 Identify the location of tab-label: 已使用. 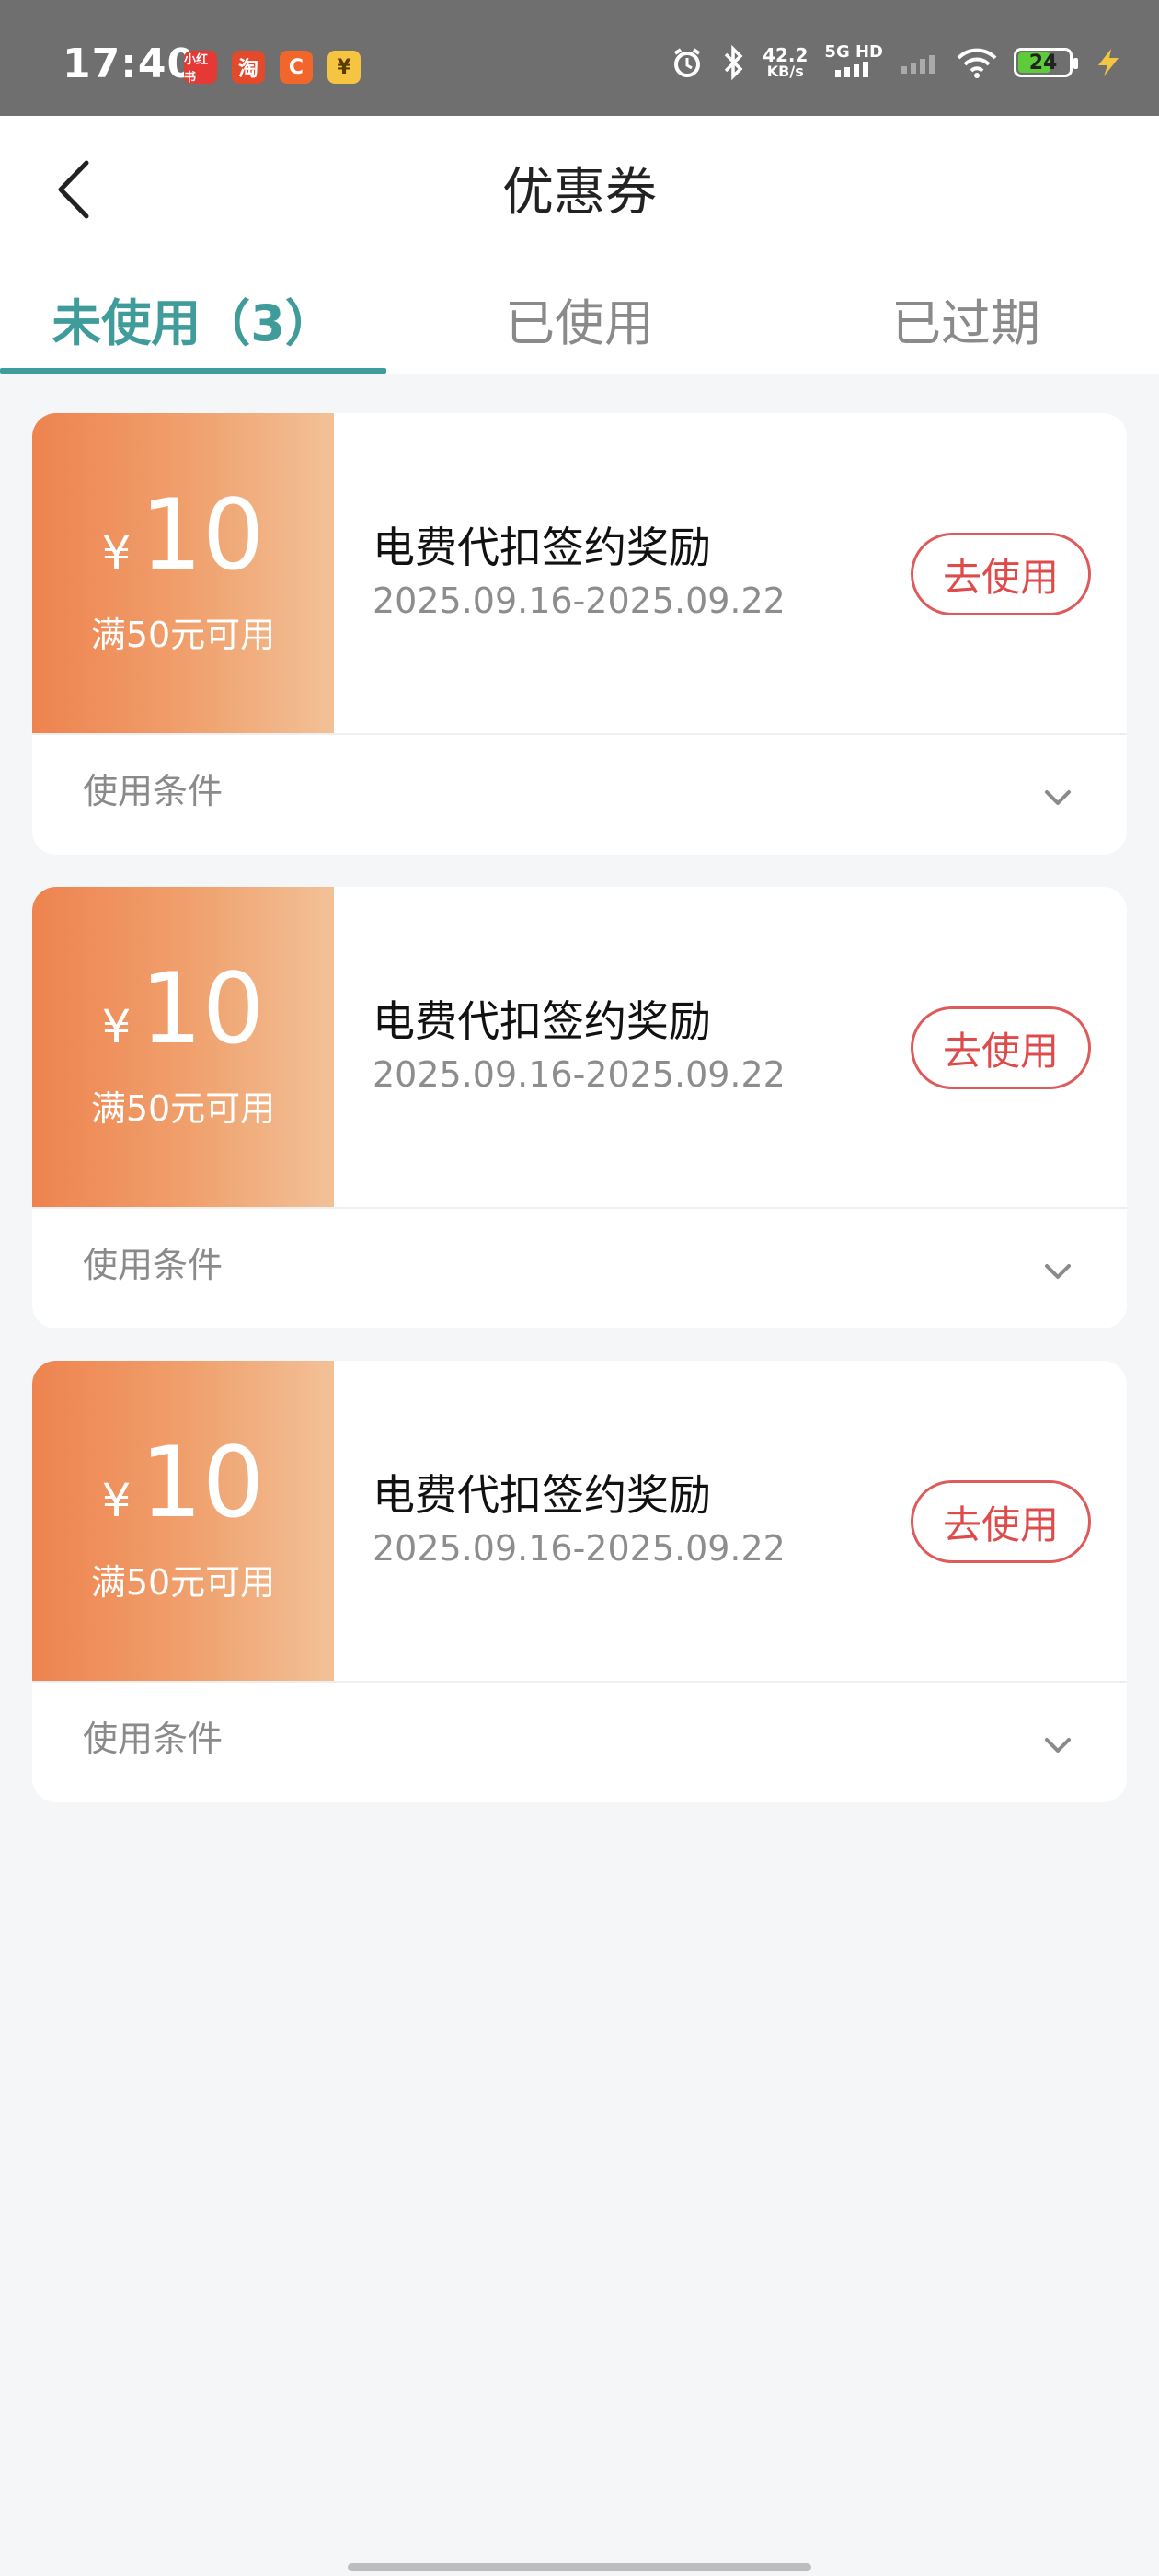
(579, 322).